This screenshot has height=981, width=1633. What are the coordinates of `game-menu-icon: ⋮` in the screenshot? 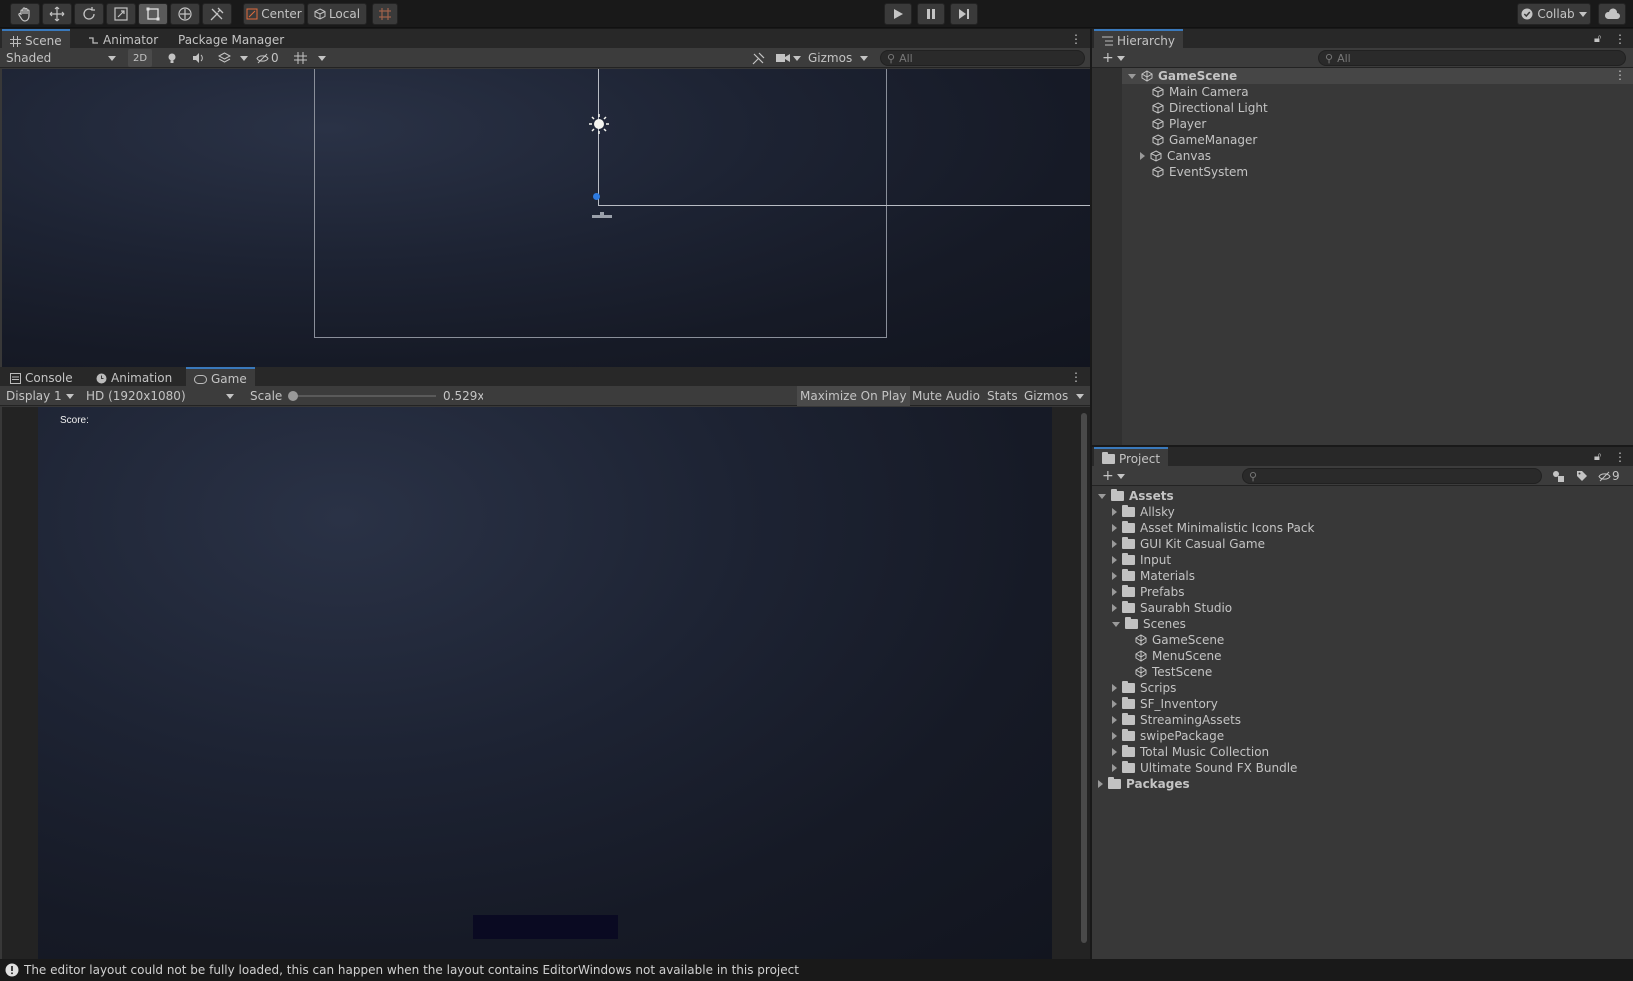 It's located at (1076, 377).